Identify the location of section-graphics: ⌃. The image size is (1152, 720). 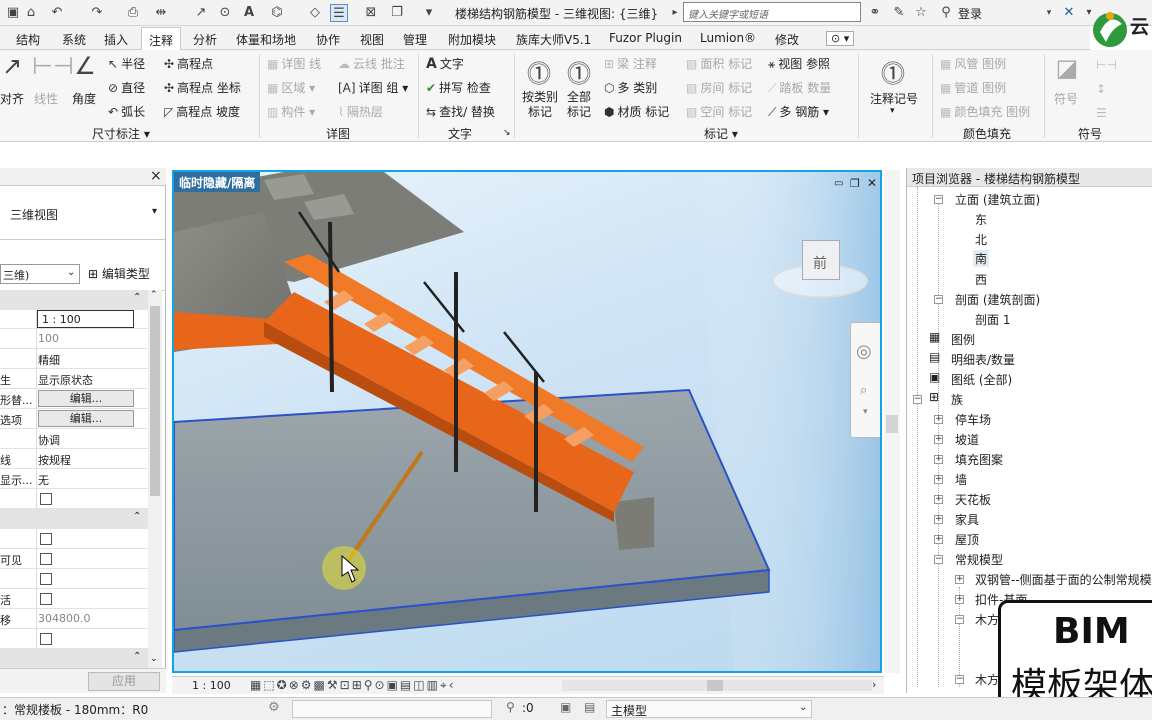
(74, 300).